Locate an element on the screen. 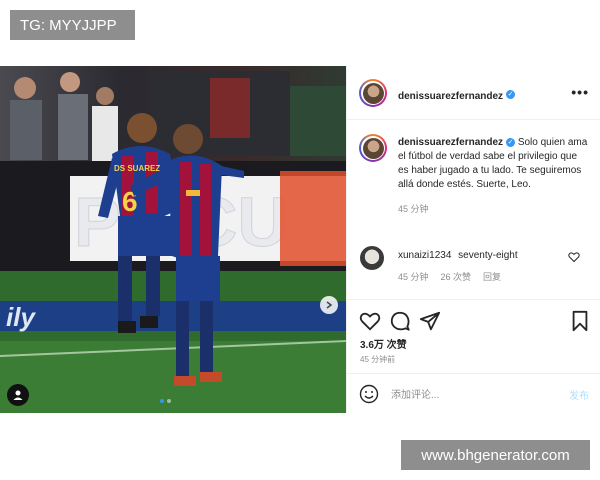  author-avatar is located at coordinates (373, 93).